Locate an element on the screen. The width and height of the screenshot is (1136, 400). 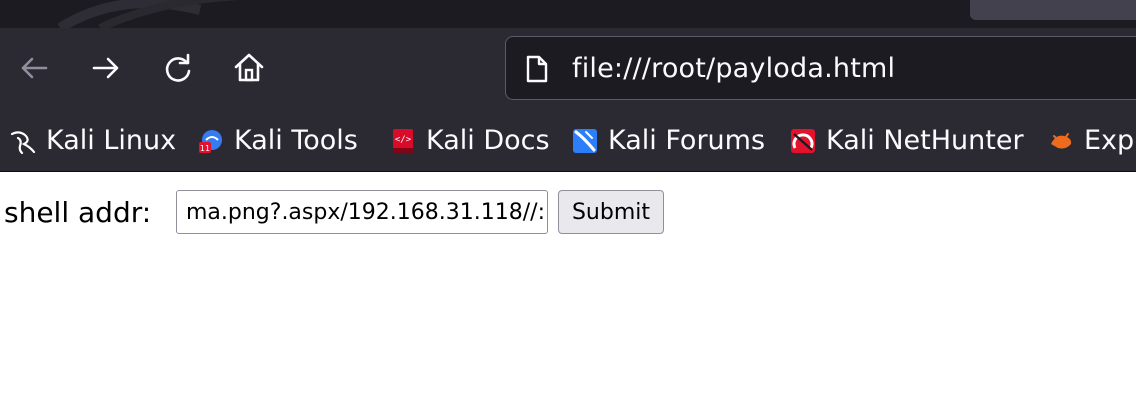
kali-dragon-icon is located at coordinates (23, 142).